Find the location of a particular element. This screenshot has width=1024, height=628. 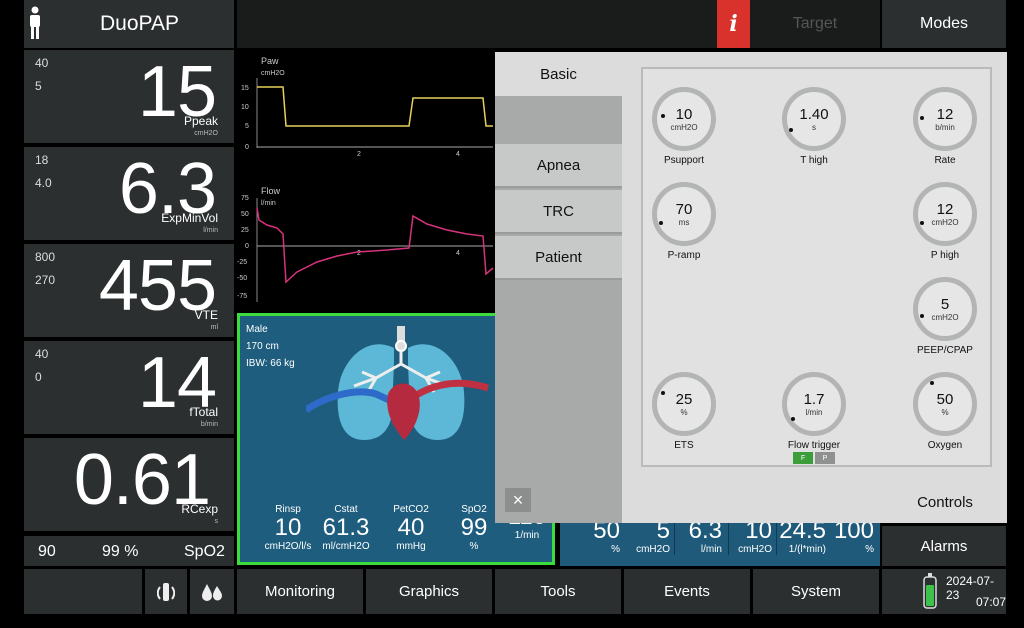

knob-unit: s is located at coordinates (814, 127).